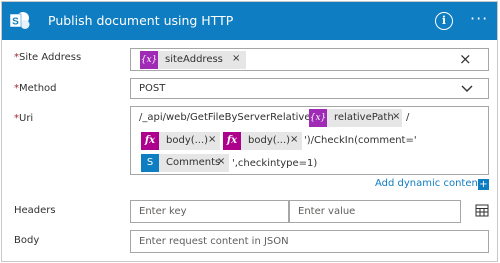  I want to click on uri-text-suffix: ',checkintype=1), so click(275, 163).